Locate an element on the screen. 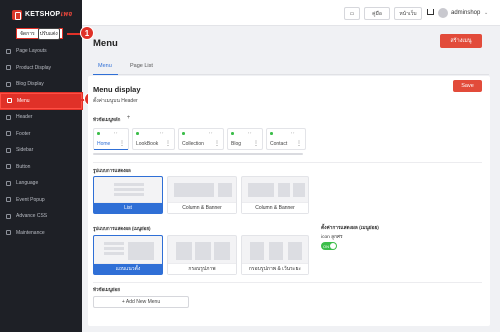 The image size is (500, 332). tab-active-indicator is located at coordinates (105, 74).